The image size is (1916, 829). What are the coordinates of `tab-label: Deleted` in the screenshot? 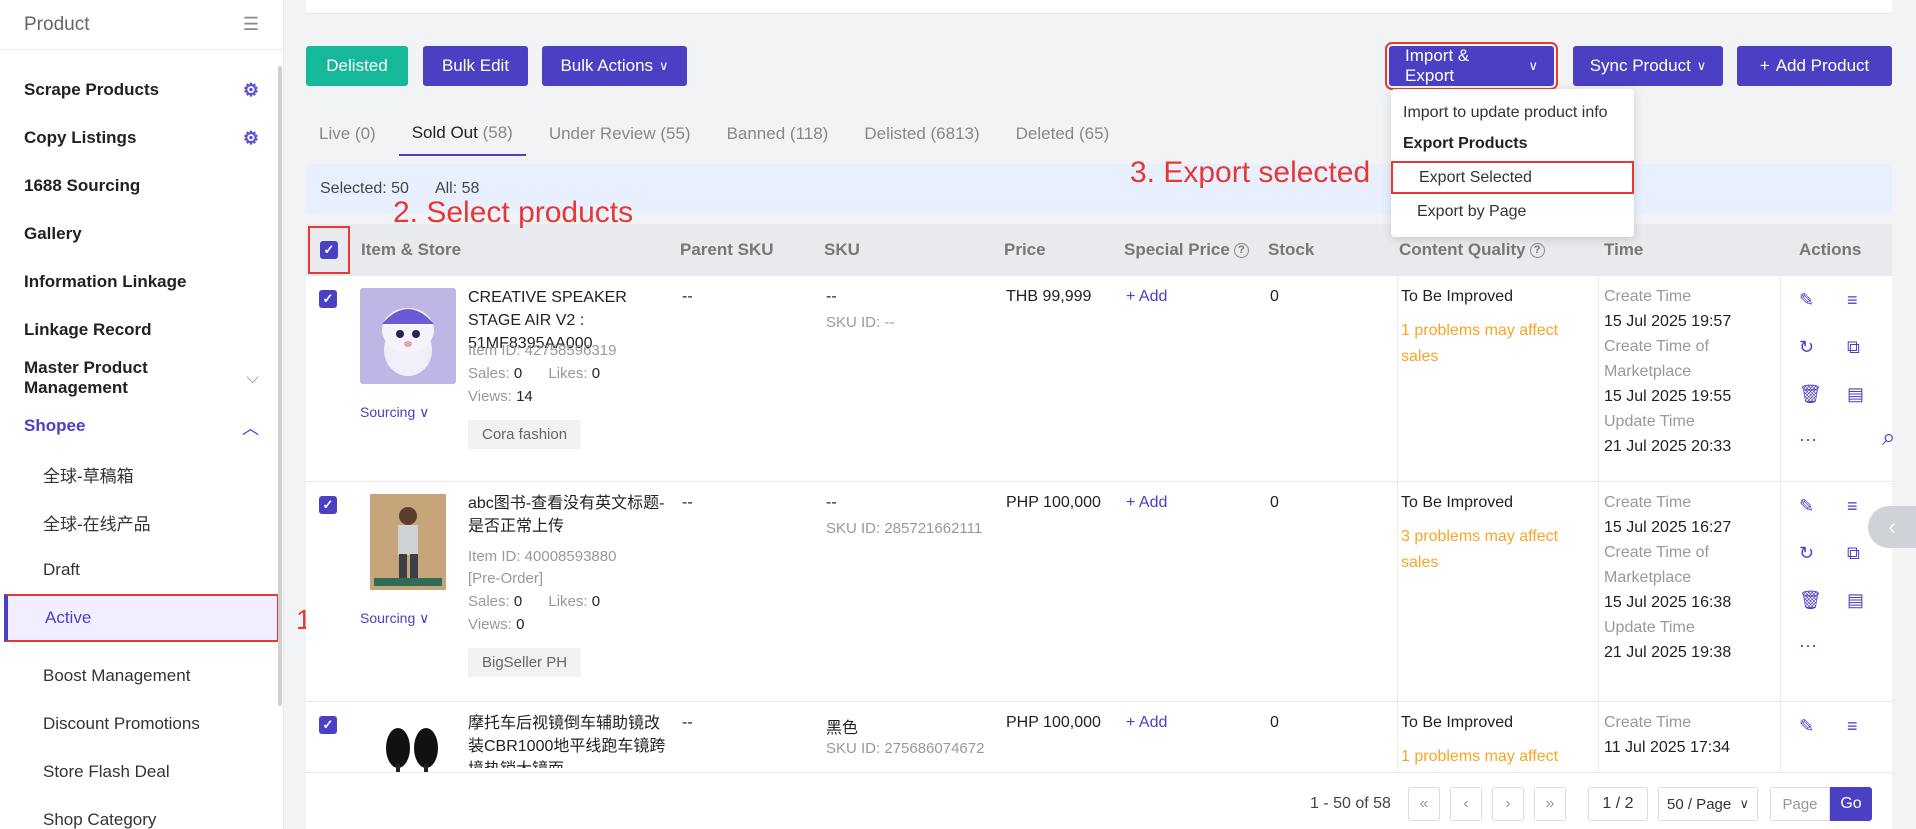 It's located at (1045, 133).